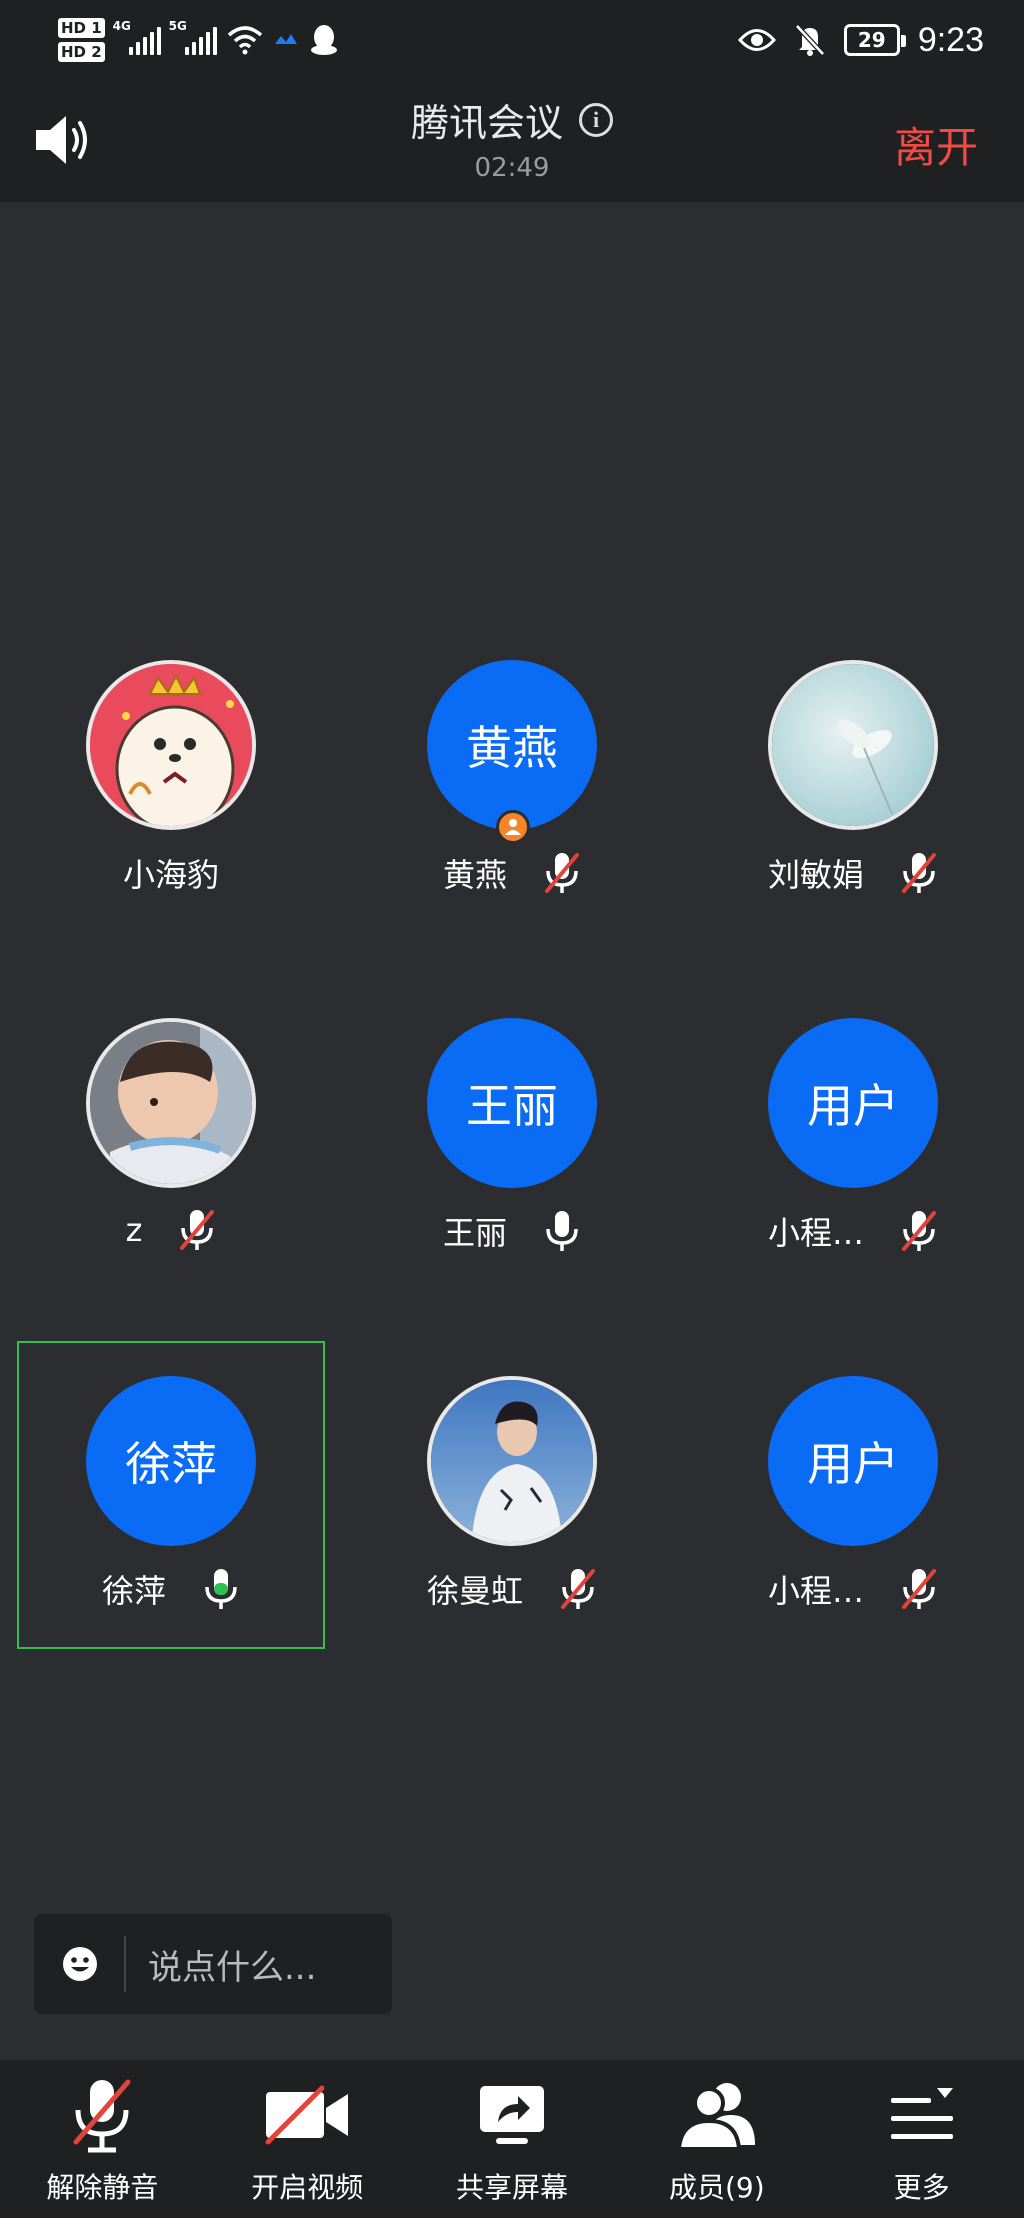  I want to click on avatar: 王丽, so click(512, 1103).